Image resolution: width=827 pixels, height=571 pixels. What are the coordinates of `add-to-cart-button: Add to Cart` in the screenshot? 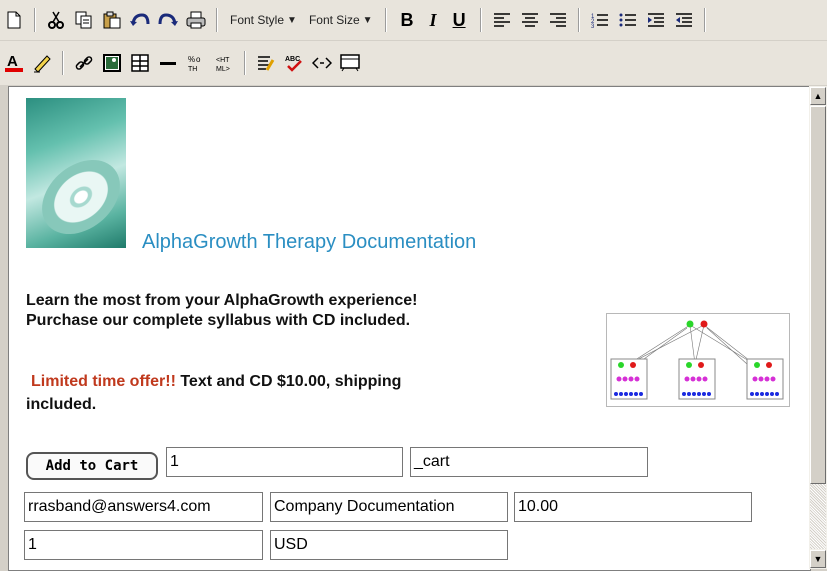 It's located at (92, 466).